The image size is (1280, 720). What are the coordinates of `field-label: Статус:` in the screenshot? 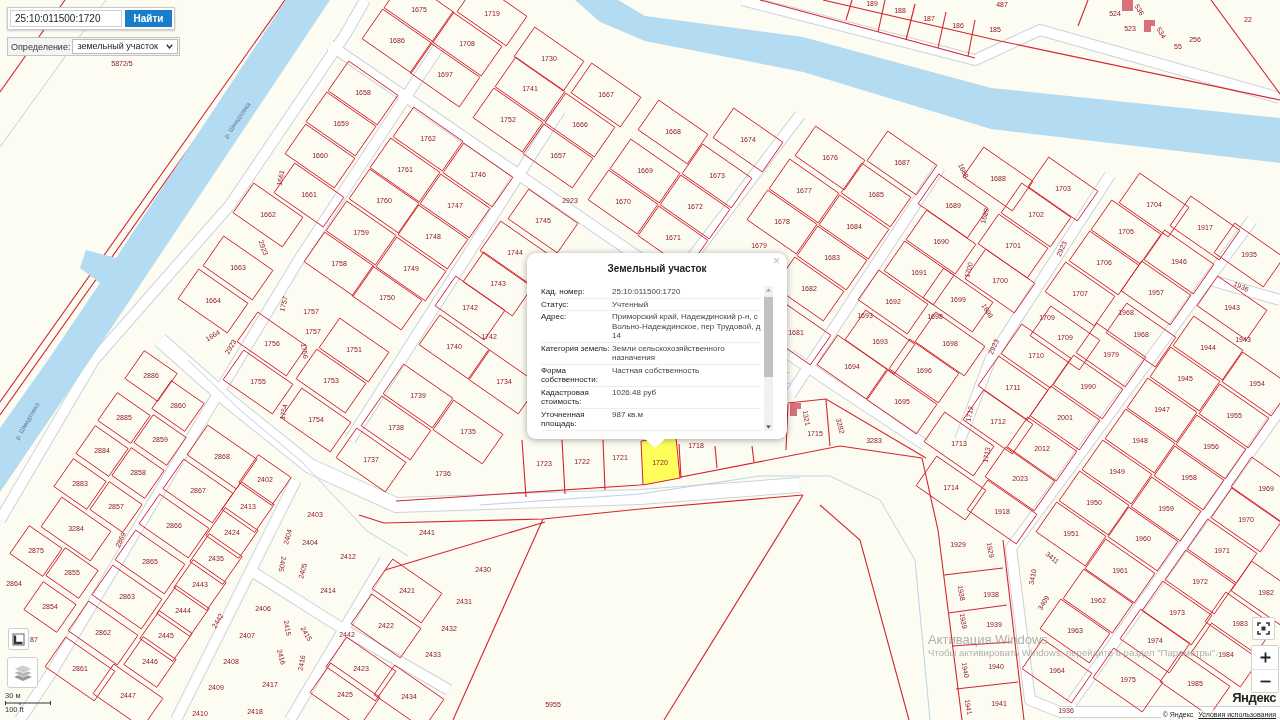 It's located at (576, 304).